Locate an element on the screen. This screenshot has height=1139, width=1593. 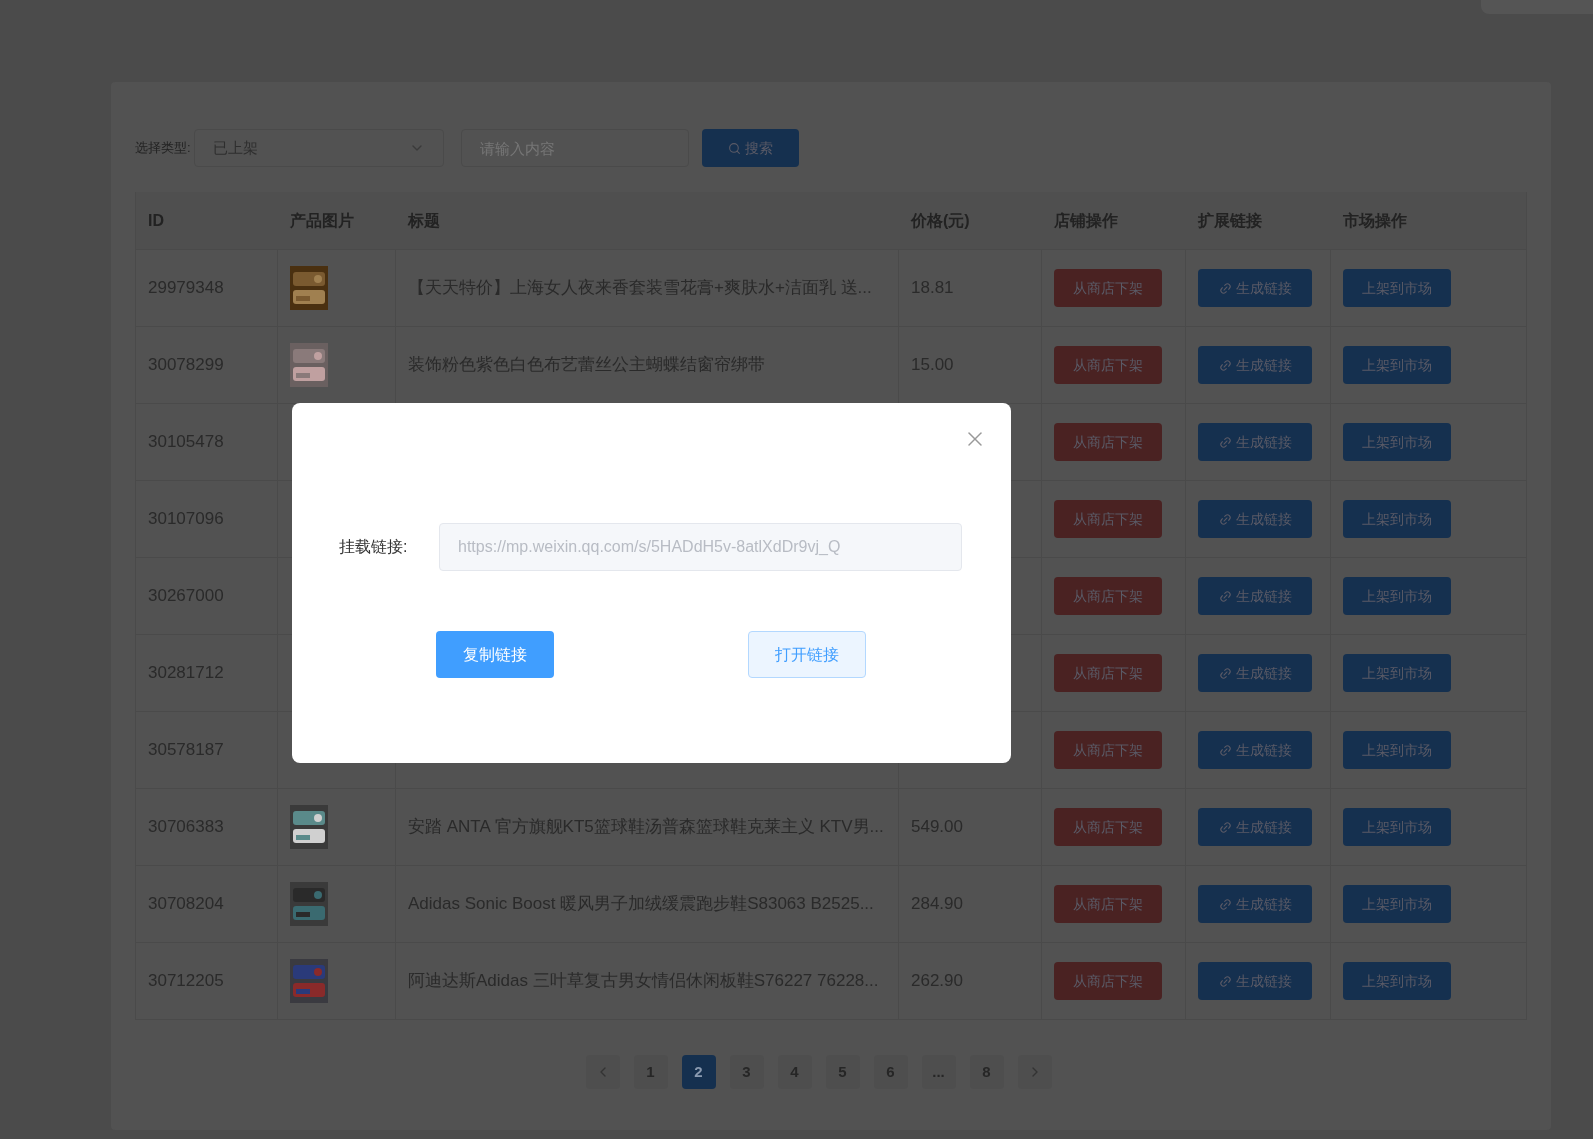
copy-link-button: 复制链接 is located at coordinates (495, 654).